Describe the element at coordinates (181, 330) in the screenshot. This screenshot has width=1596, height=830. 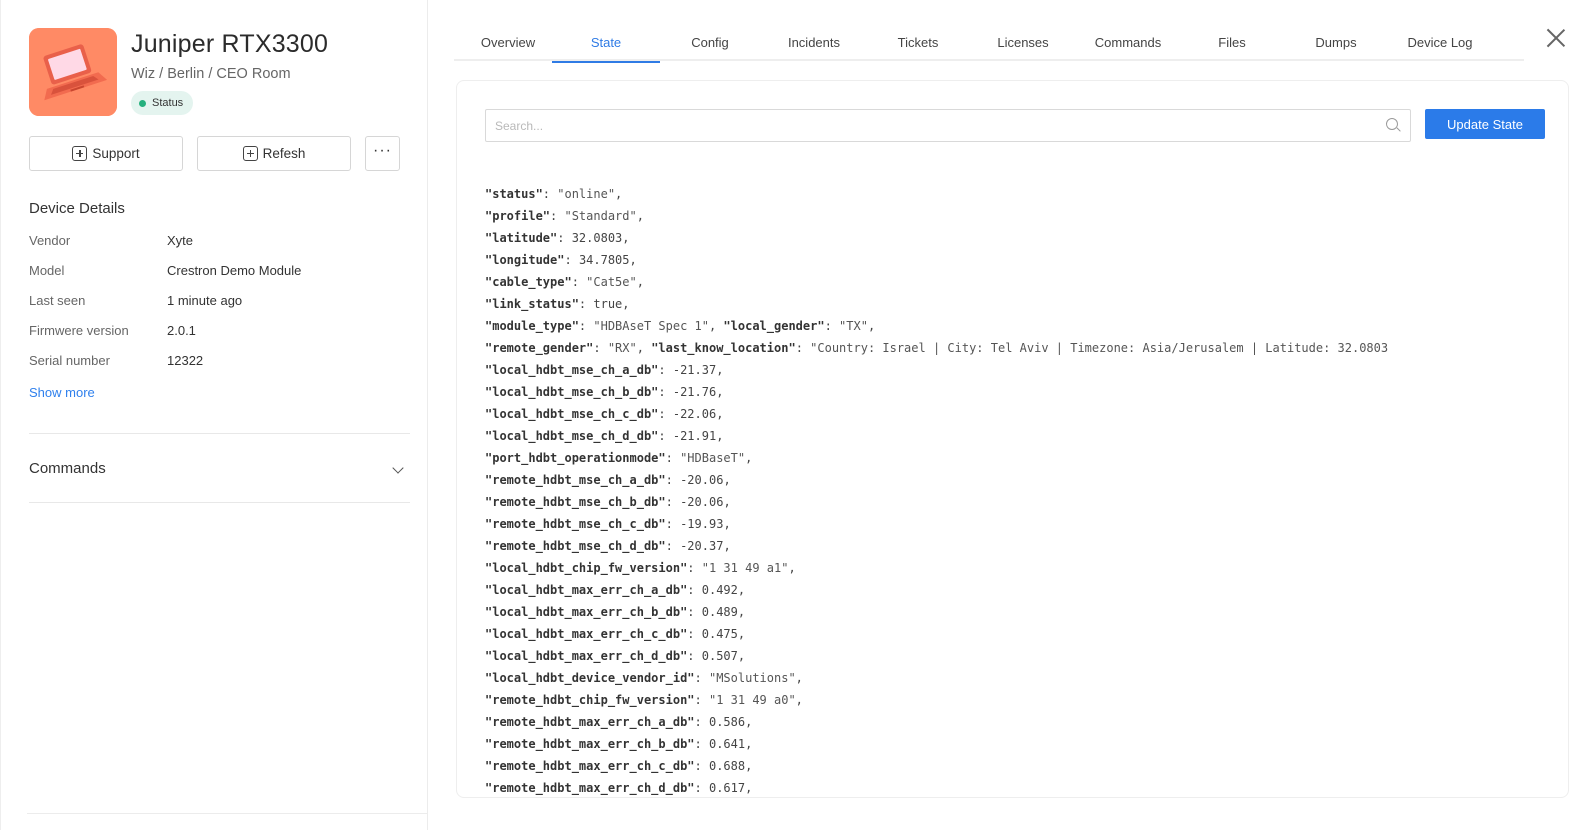
I see `detail-value: 2.0.1` at that location.